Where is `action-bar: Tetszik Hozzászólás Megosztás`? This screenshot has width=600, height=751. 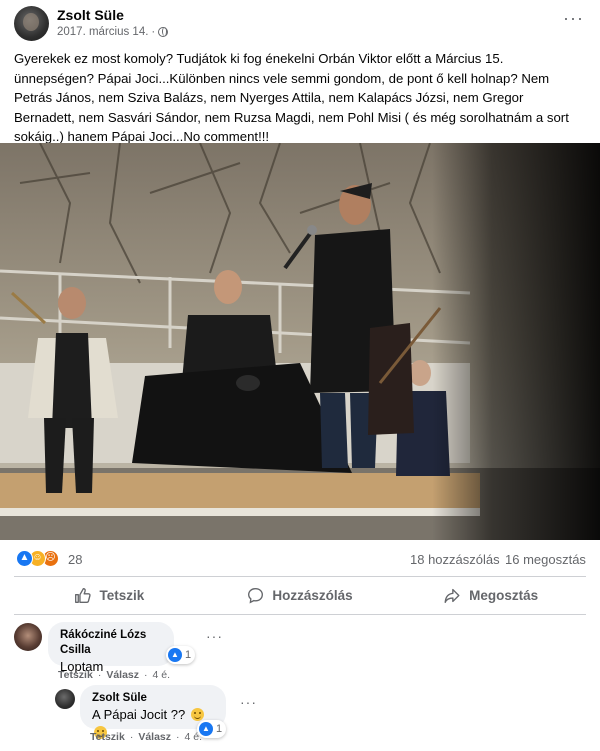 action-bar: Tetszik Hozzászólás Megosztás is located at coordinates (300, 595).